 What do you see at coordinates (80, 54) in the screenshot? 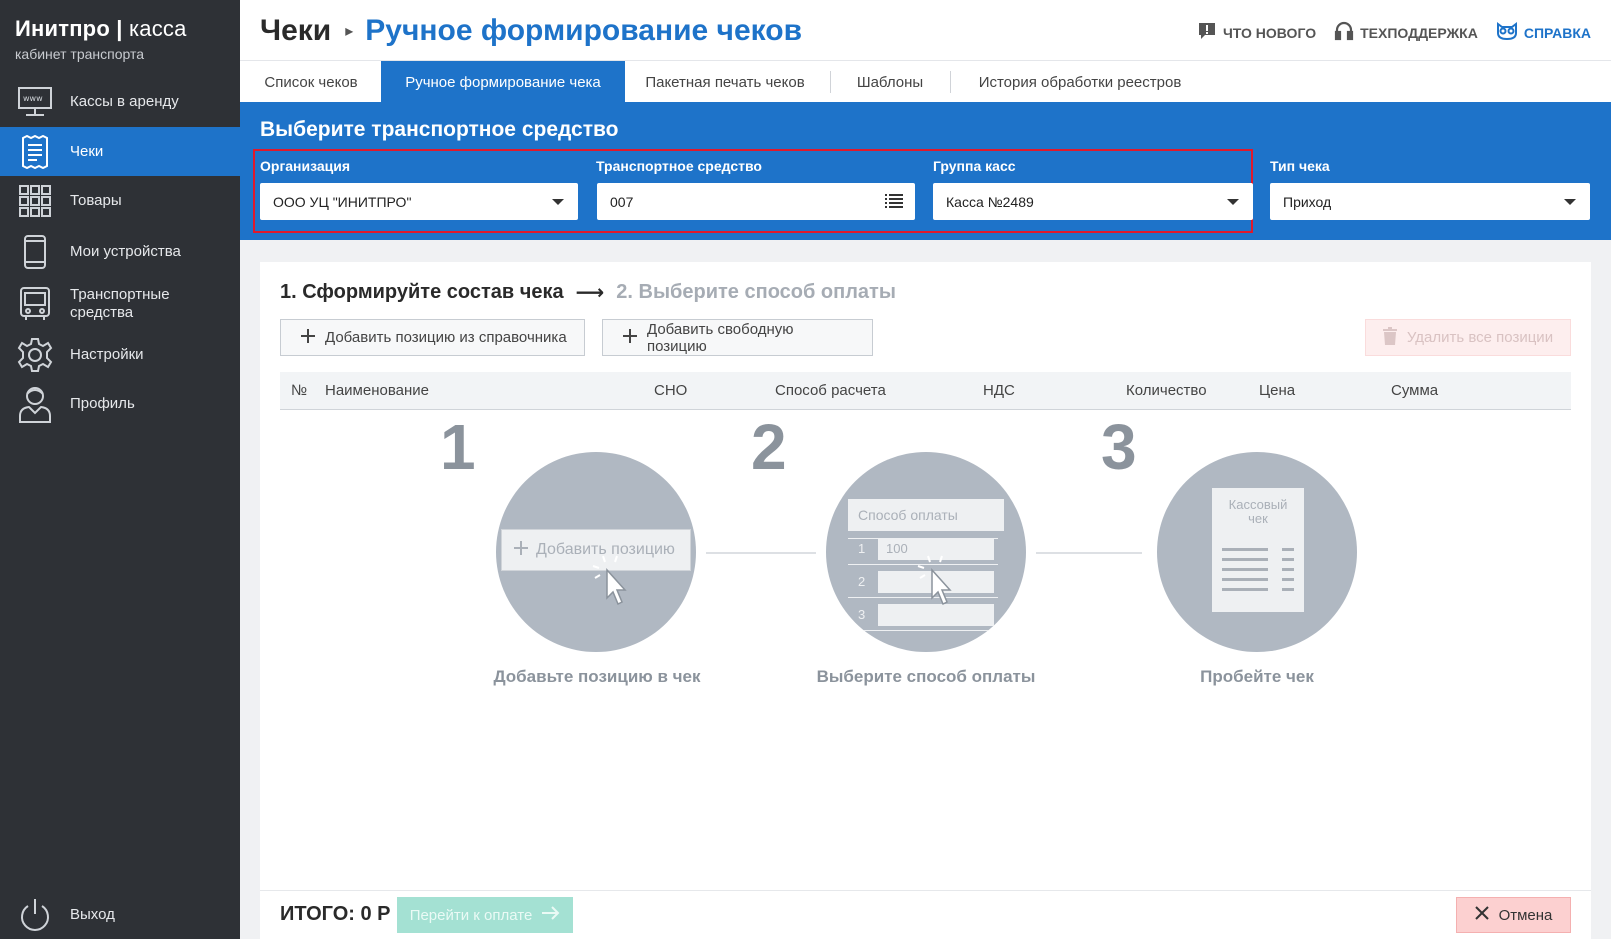
I see `brand-subtitle: кабинет транспорта` at bounding box center [80, 54].